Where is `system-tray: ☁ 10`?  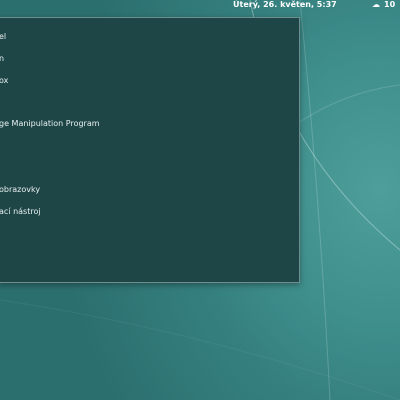
system-tray: ☁ 10 is located at coordinates (383, 5).